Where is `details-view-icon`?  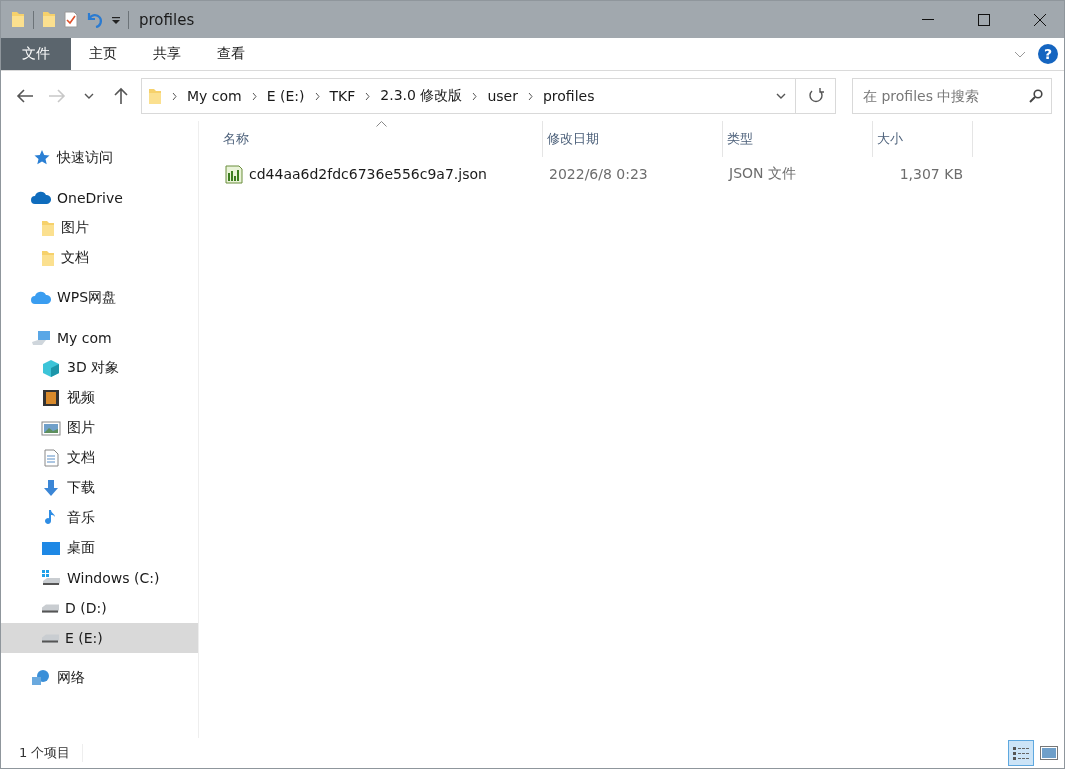
details-view-icon is located at coordinates (1021, 753).